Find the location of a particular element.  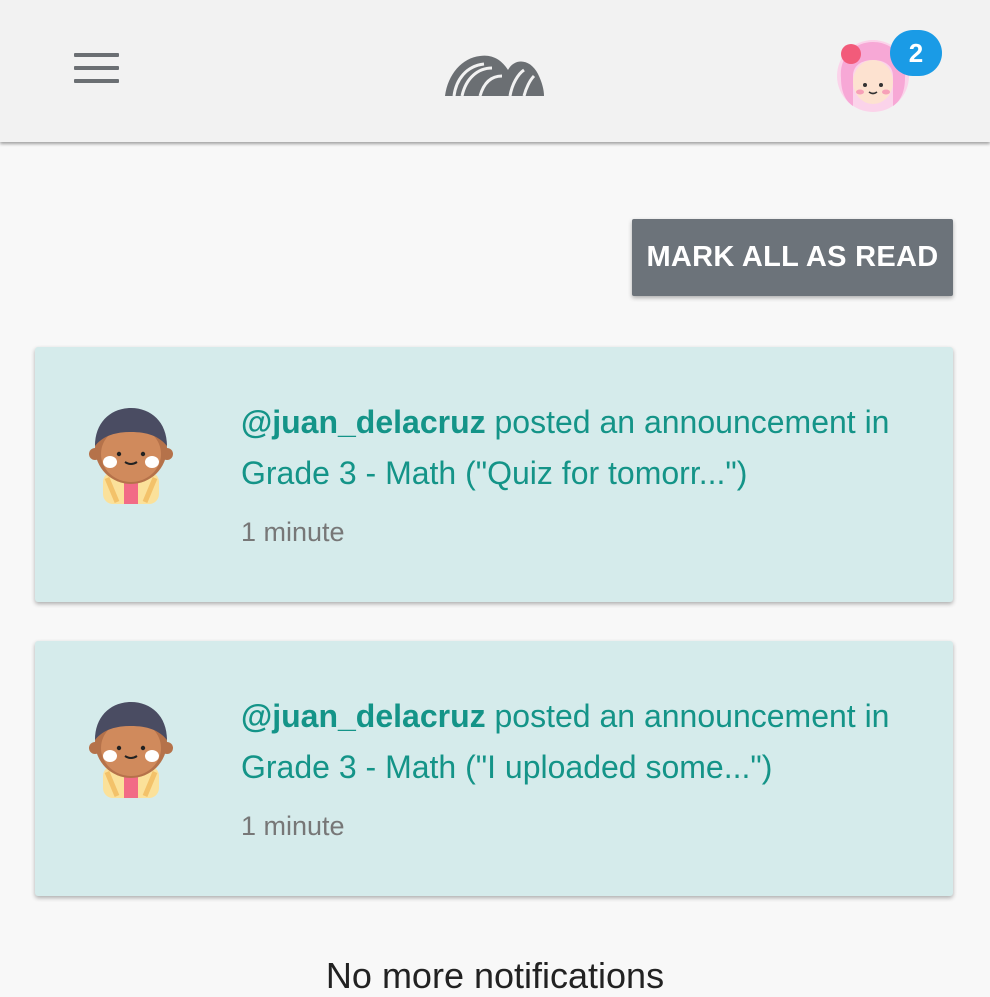

shell-logo-icon is located at coordinates (495, 72).